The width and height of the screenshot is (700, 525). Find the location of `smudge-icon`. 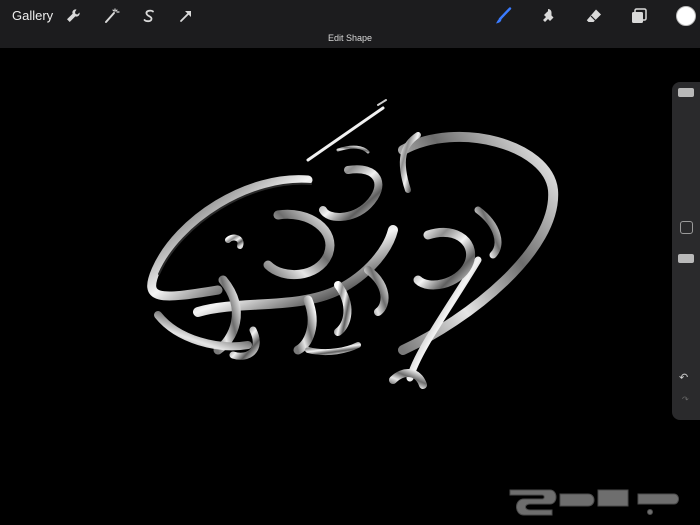

smudge-icon is located at coordinates (548, 16).